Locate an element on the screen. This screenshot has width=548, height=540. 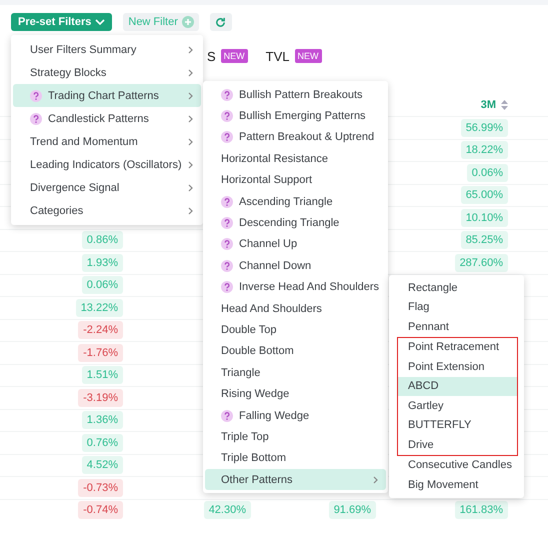
percent-change: 1.51% is located at coordinates (102, 375).